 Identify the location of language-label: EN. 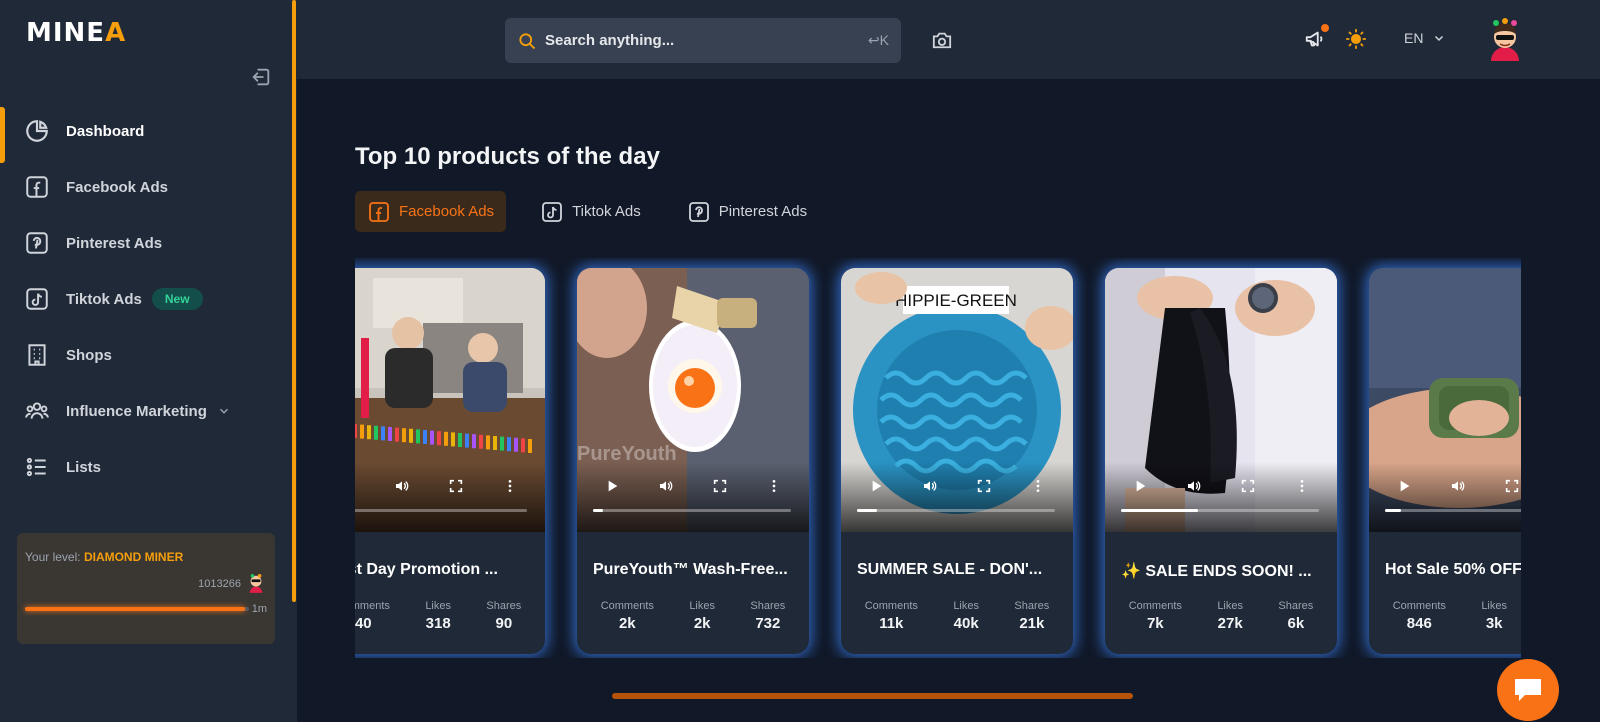
(1414, 38).